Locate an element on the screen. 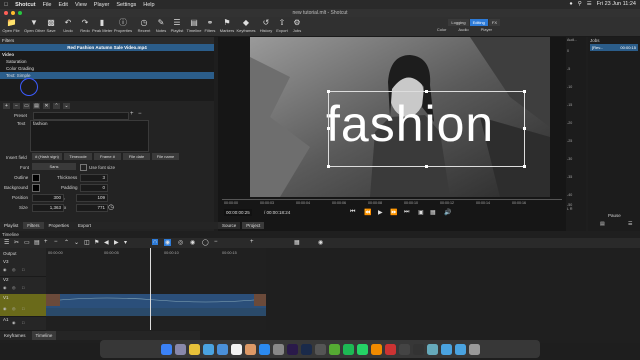  handle-tl is located at coordinates (328, 91).